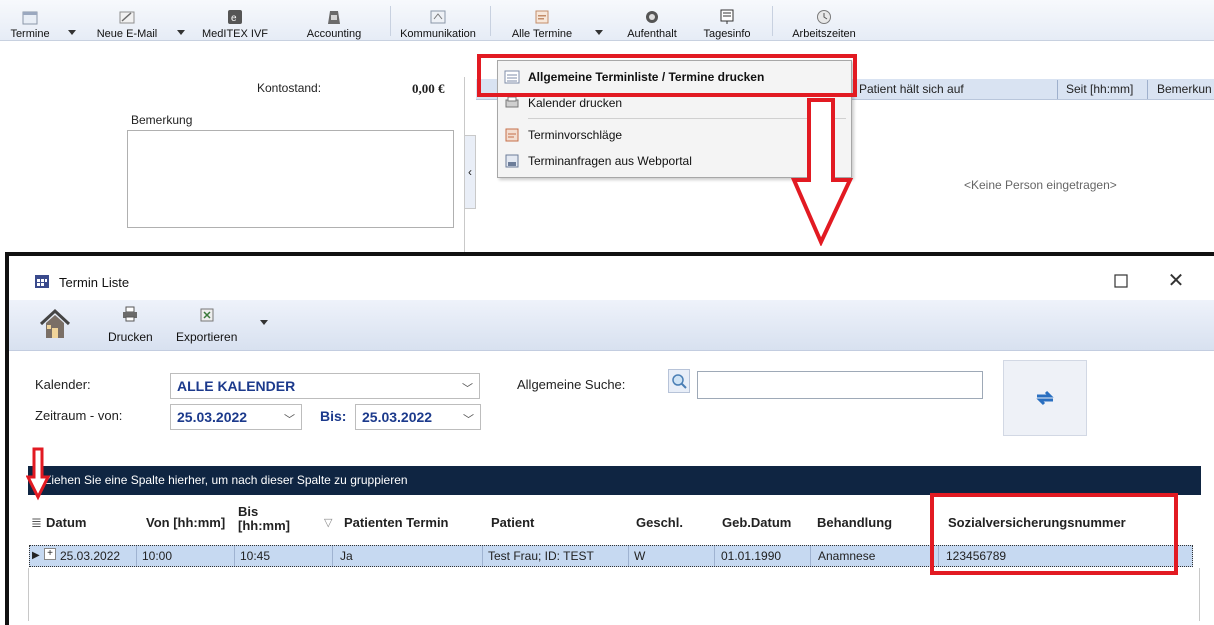  I want to click on annotation-small-down-arrow, so click(38, 474).